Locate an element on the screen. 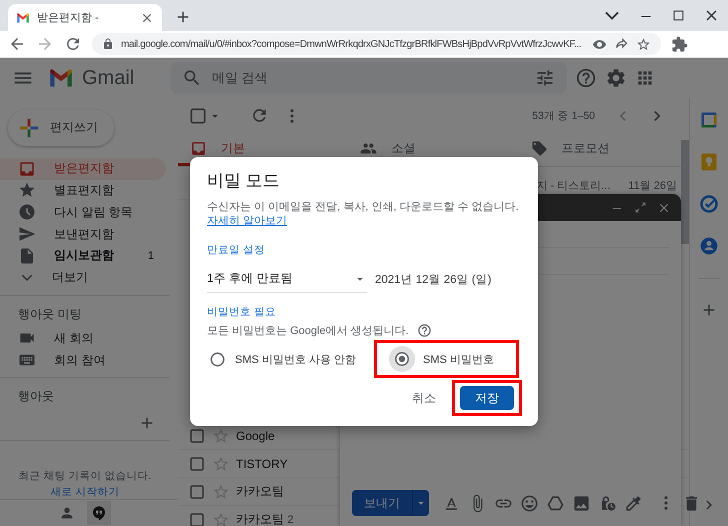  save-button: 저장 is located at coordinates (487, 398).